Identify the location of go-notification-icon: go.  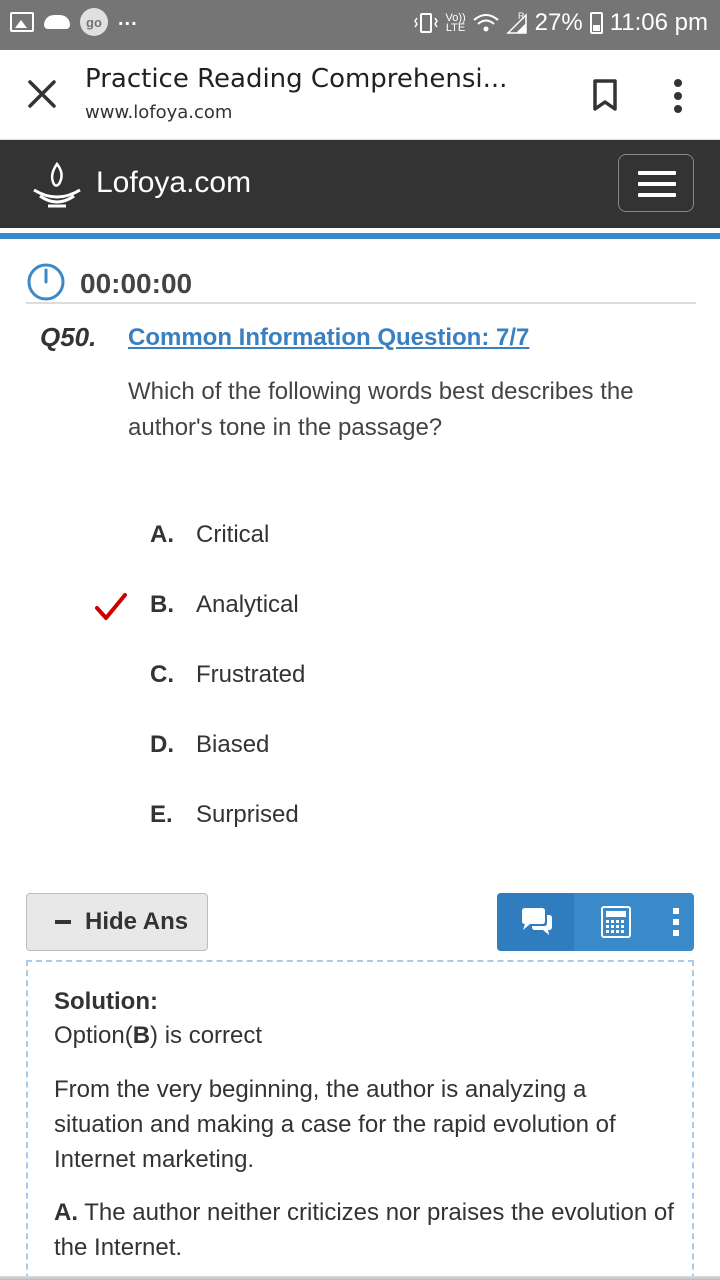
(94, 22).